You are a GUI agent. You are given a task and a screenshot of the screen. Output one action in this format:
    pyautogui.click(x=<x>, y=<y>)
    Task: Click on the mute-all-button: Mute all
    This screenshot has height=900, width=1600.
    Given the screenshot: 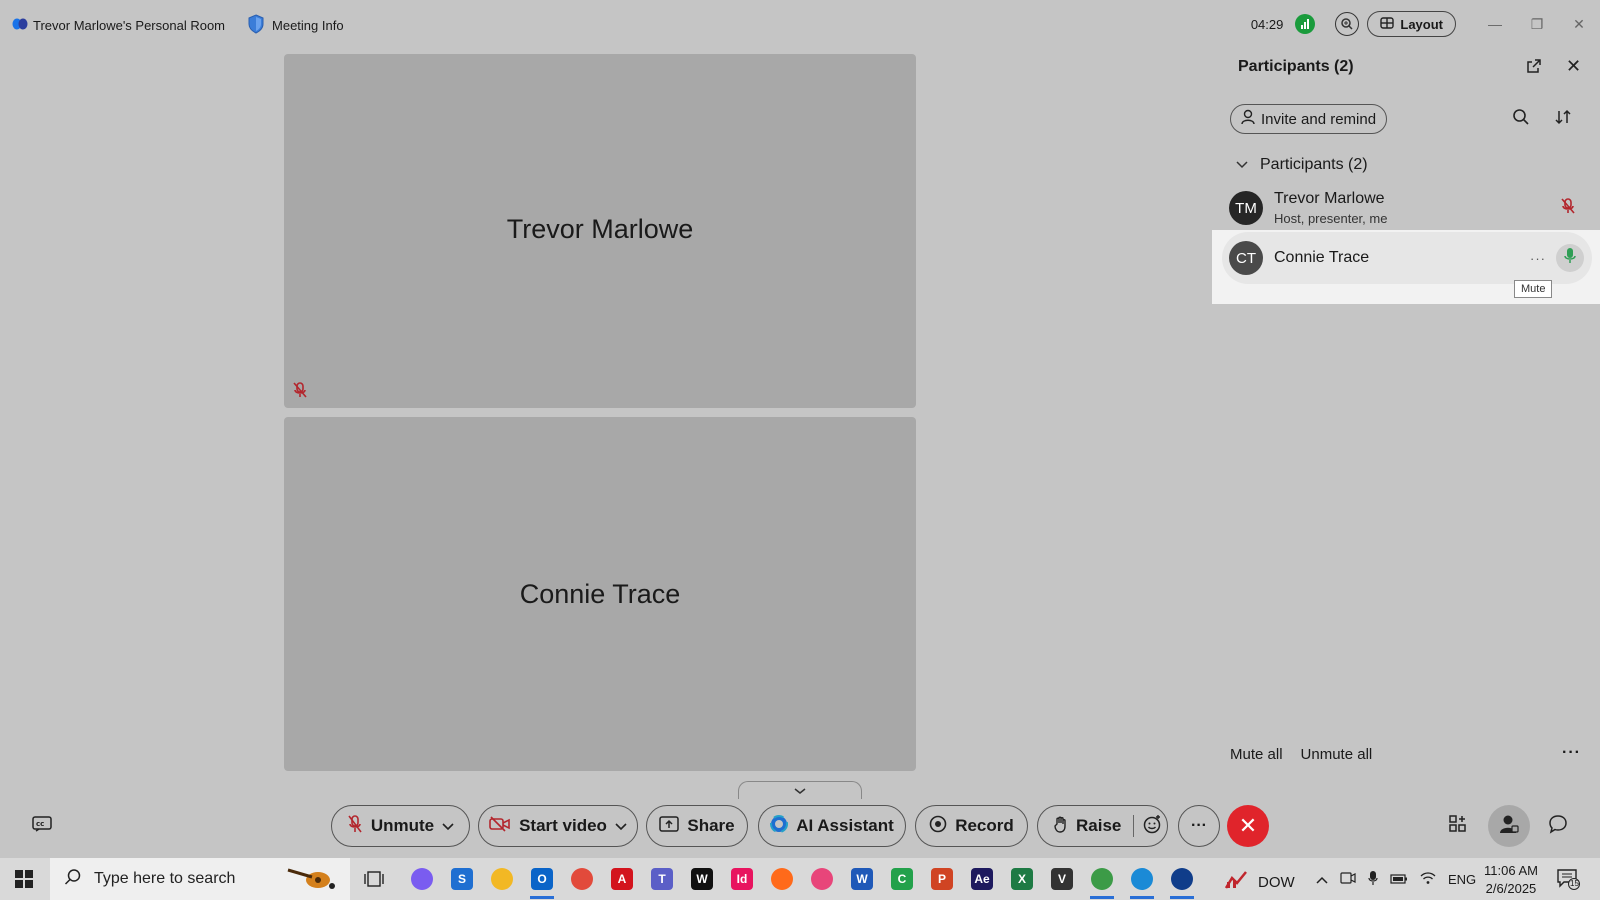 What is the action you would take?
    pyautogui.click(x=1256, y=754)
    